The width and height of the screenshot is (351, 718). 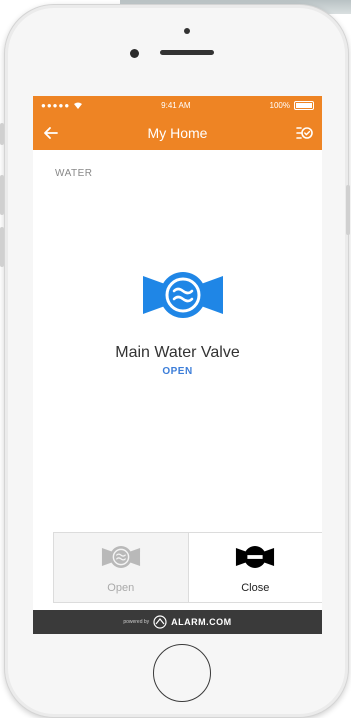 I want to click on section-label: WATER, so click(x=74, y=173).